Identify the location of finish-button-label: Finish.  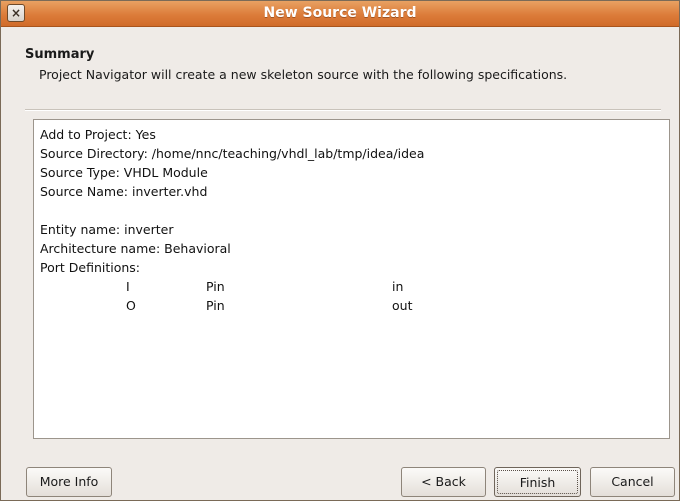
(537, 482).